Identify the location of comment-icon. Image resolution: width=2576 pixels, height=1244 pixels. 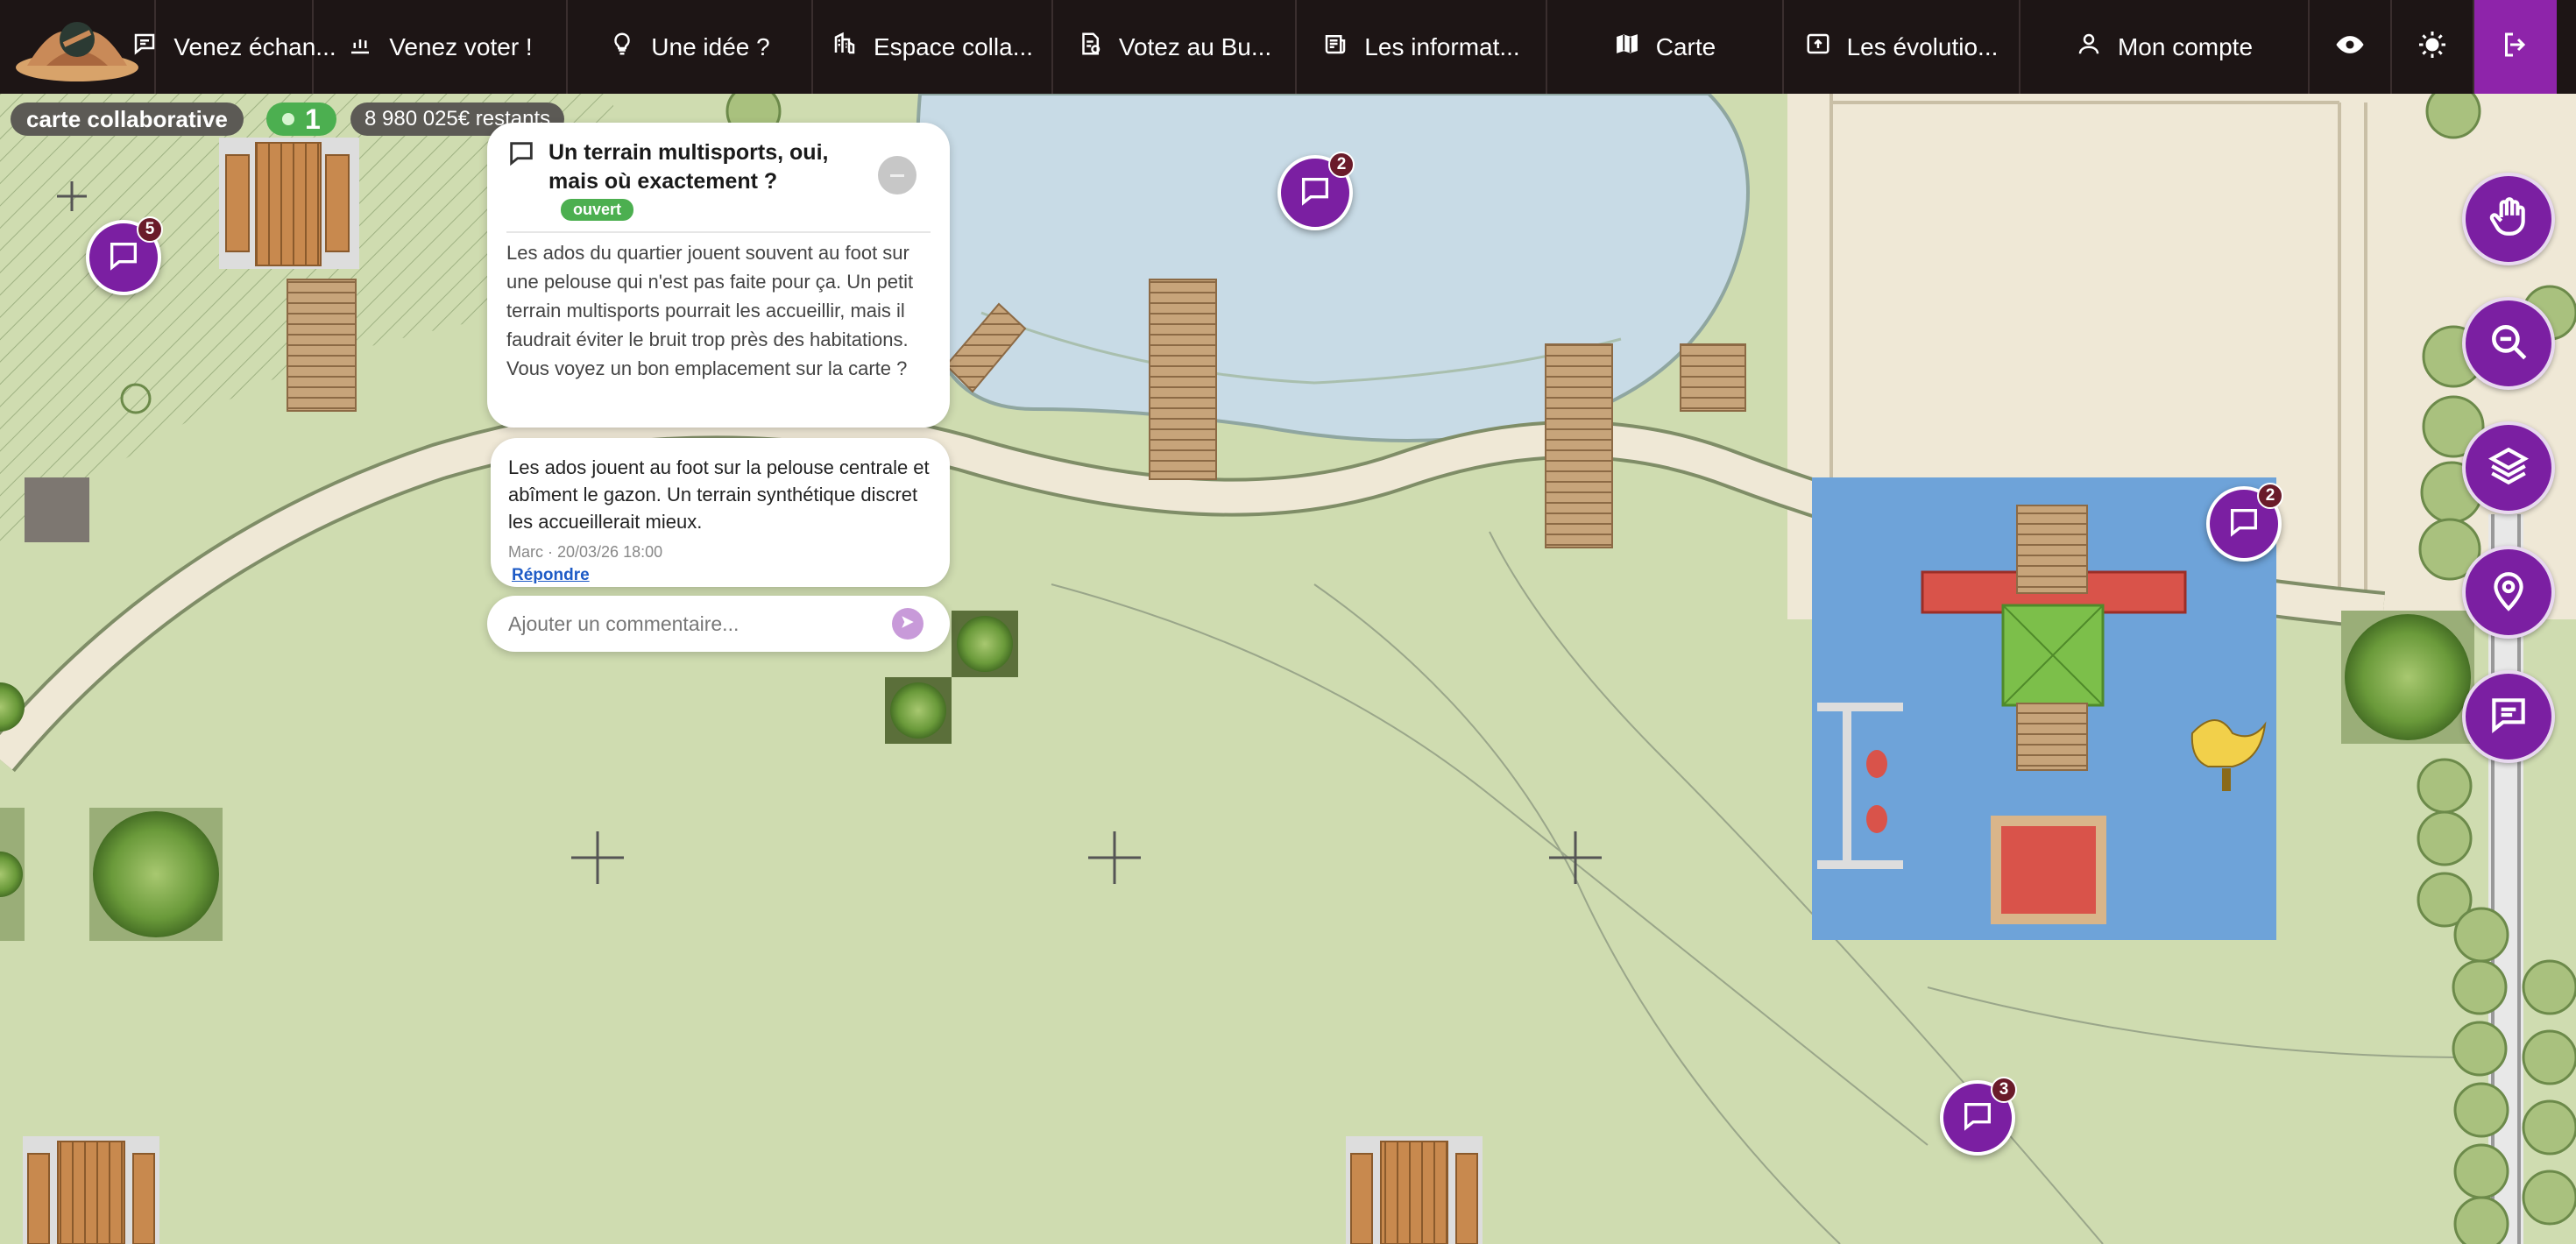
(2508, 717).